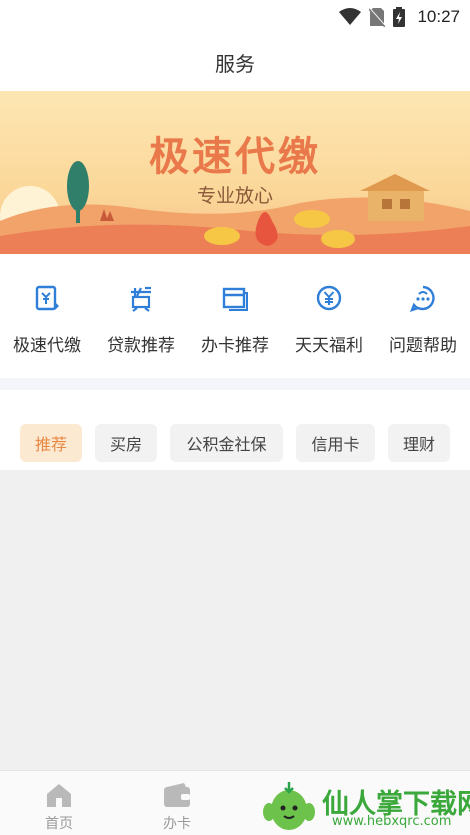 This screenshot has height=835, width=470. I want to click on tab-recommend: 推荐, so click(51, 443).